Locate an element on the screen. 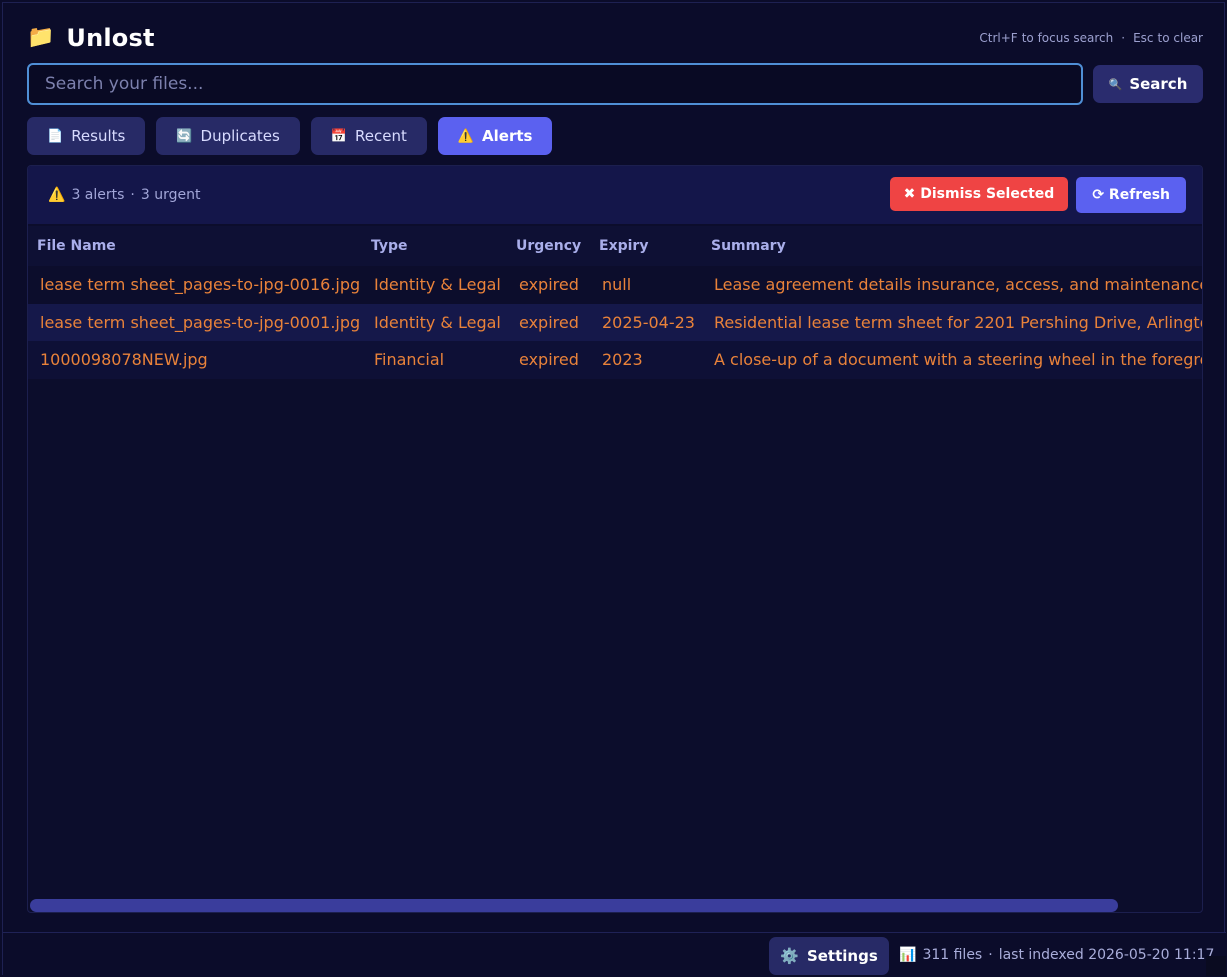  clear-text-hint: to clear is located at coordinates (1180, 38).